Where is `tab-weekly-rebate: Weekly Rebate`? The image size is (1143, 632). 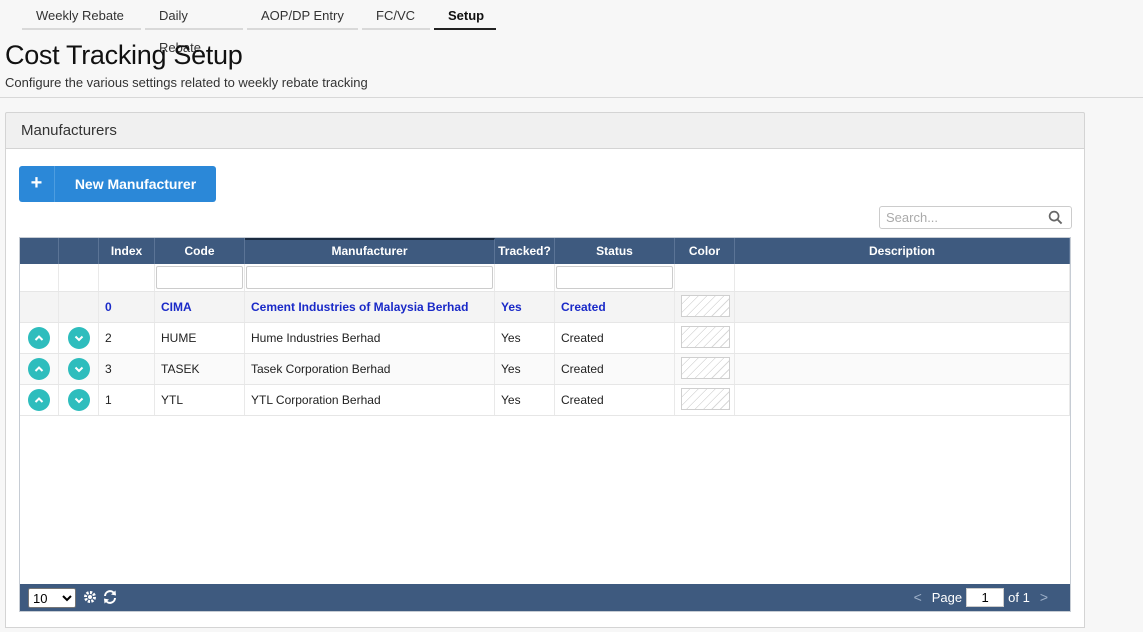
tab-weekly-rebate: Weekly Rebate is located at coordinates (81, 15).